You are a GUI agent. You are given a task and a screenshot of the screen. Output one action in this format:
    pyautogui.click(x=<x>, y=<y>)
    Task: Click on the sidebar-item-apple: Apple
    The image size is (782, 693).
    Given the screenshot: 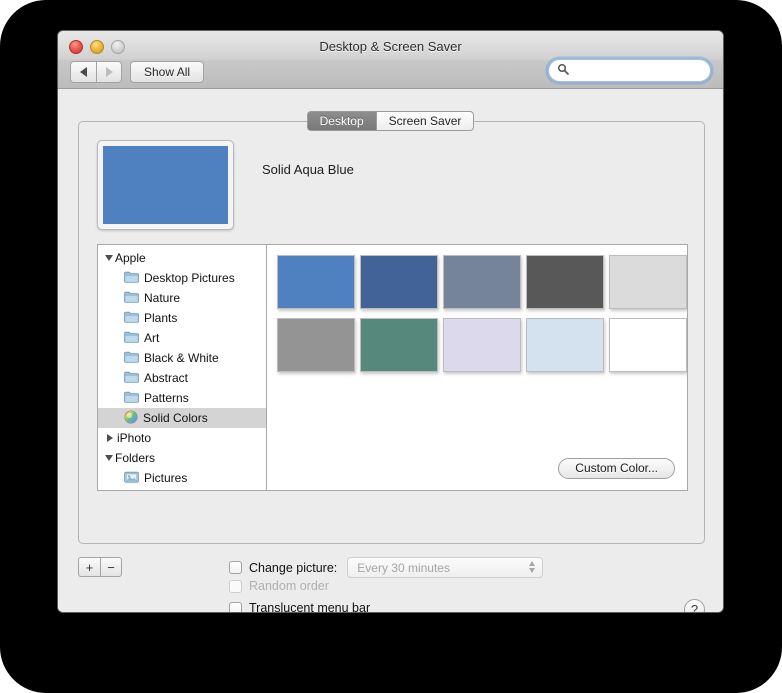 What is the action you would take?
    pyautogui.click(x=182, y=258)
    